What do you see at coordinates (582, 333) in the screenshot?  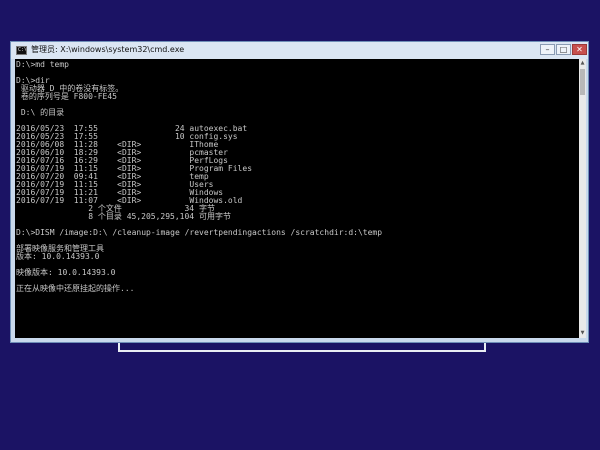 I see `scroll-down-arrow-icon: ▼` at bounding box center [582, 333].